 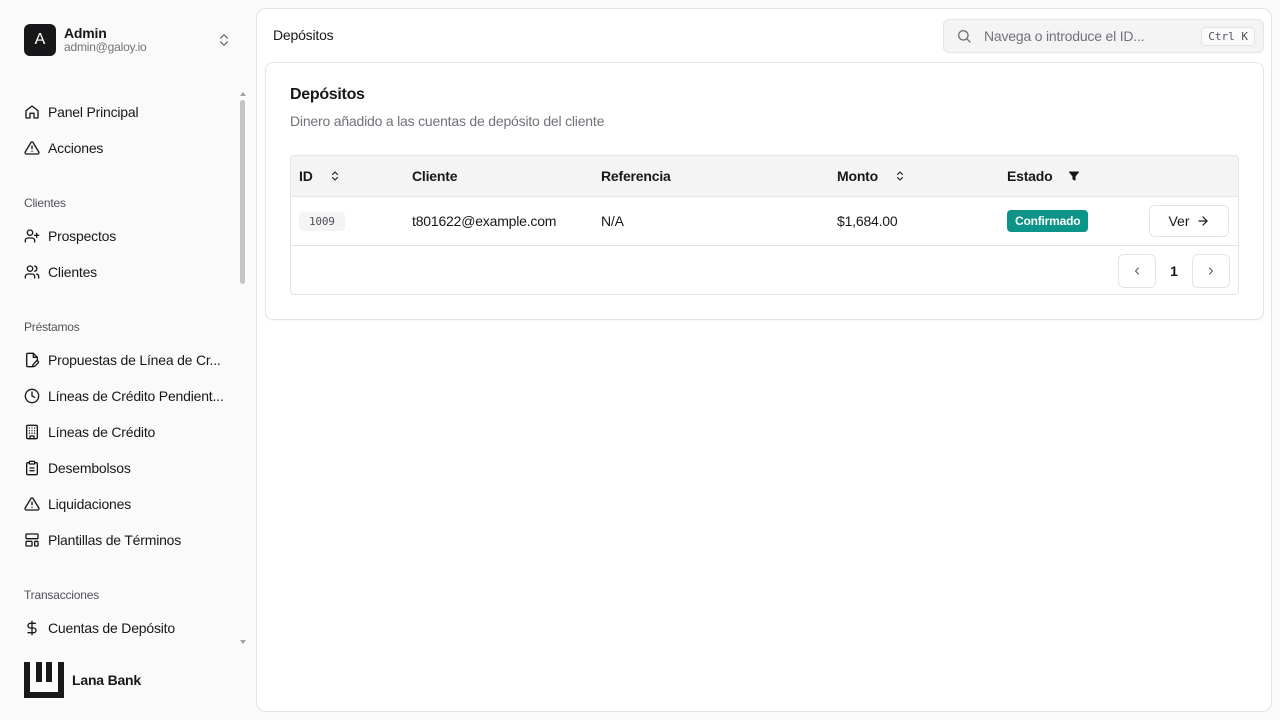 What do you see at coordinates (1228, 36) in the screenshot?
I see `keyboard-shortcut: Ctrl K` at bounding box center [1228, 36].